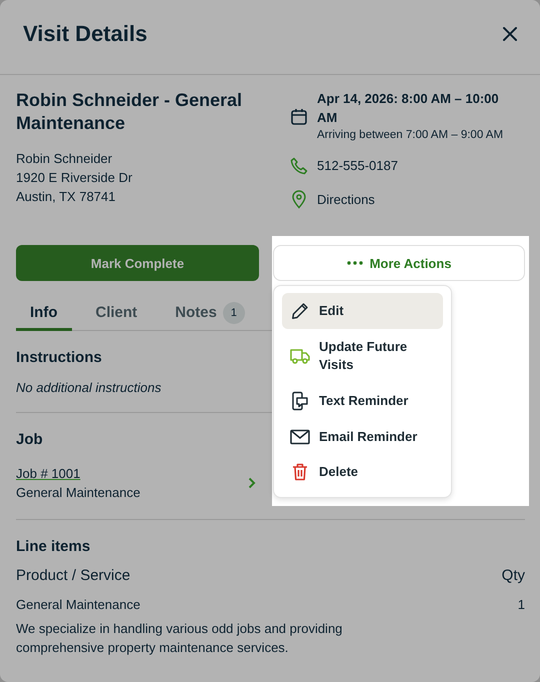 Image resolution: width=540 pixels, height=682 pixels. Describe the element at coordinates (130, 112) in the screenshot. I see `visit-title: Robin Schneider - General Maintenance` at that location.